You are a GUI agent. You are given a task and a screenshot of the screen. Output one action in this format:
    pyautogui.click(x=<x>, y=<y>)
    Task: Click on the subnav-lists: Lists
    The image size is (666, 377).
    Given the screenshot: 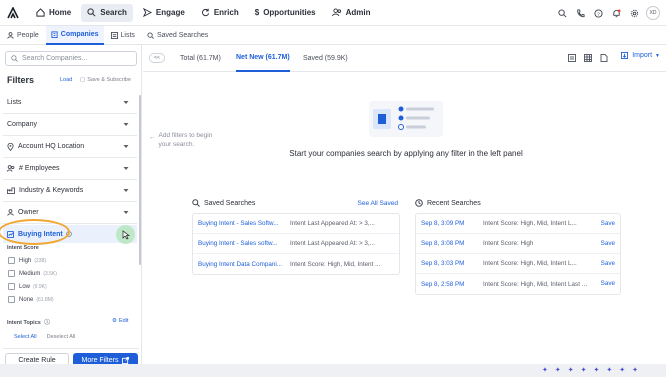 What is the action you would take?
    pyautogui.click(x=123, y=35)
    